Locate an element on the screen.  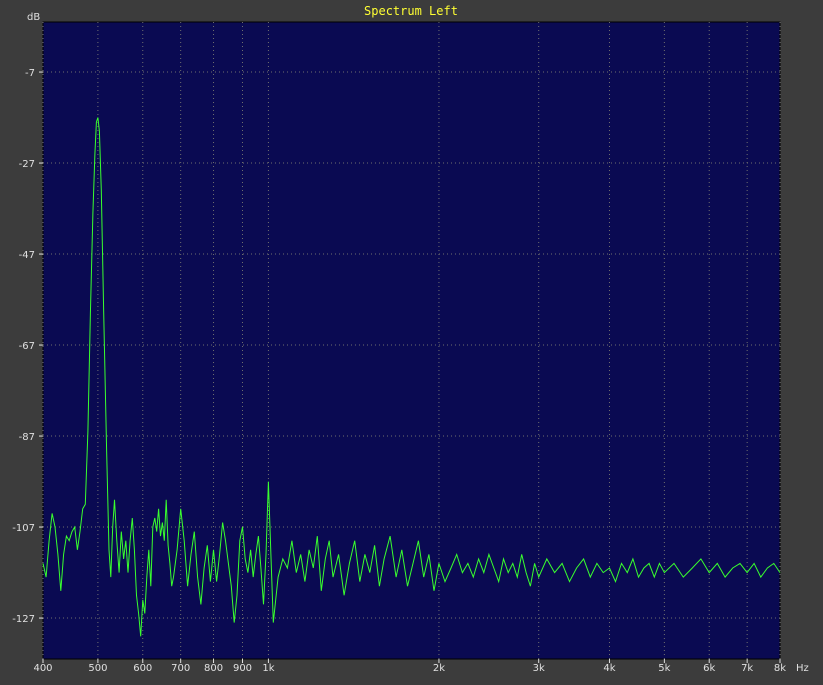
y-tick-label: -47 is located at coordinates (27, 255).